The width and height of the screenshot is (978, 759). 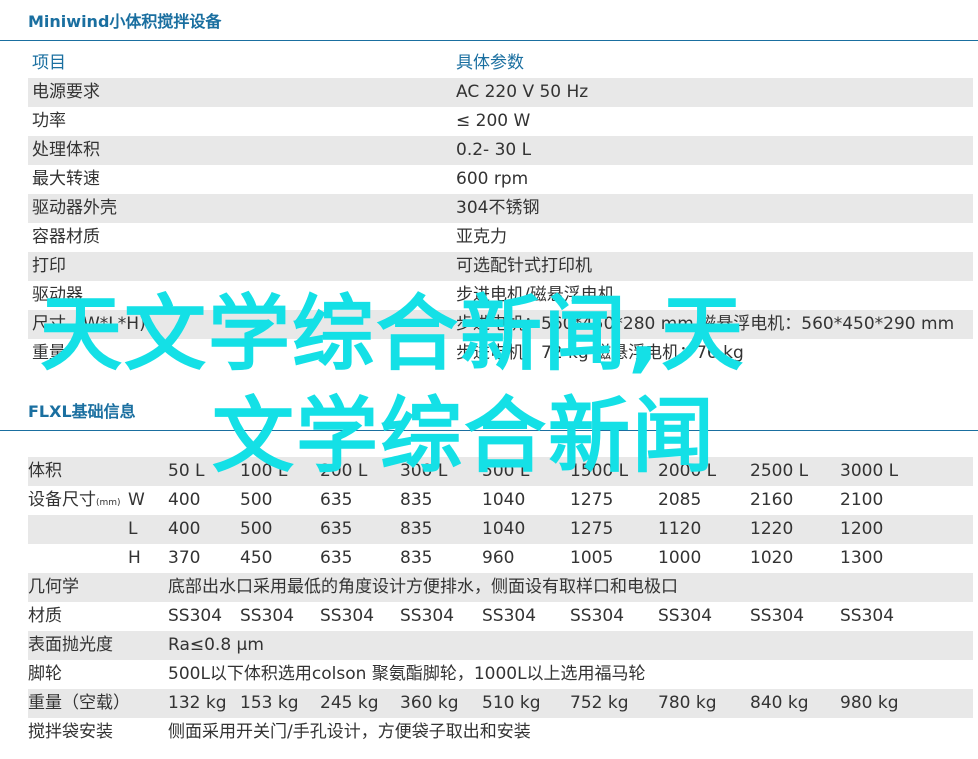 What do you see at coordinates (393, 334) in the screenshot?
I see `watermark-line1: 天文学综合新闻,天` at bounding box center [393, 334].